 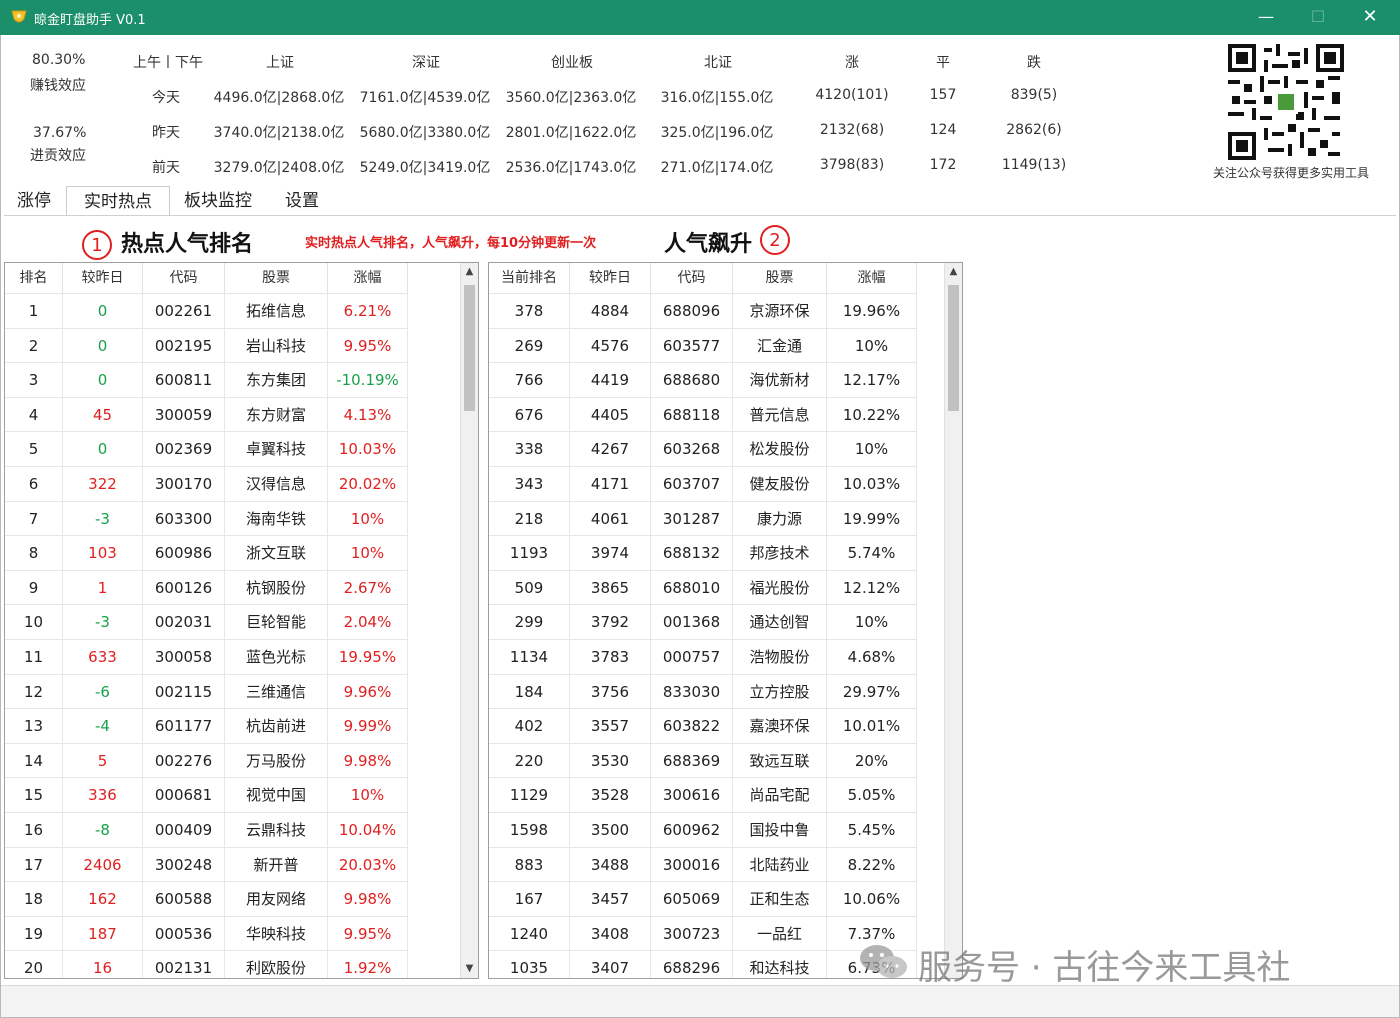 What do you see at coordinates (717, 133) in the screenshot?
I see `bz-turnover: 325.0亿|196.0亿` at bounding box center [717, 133].